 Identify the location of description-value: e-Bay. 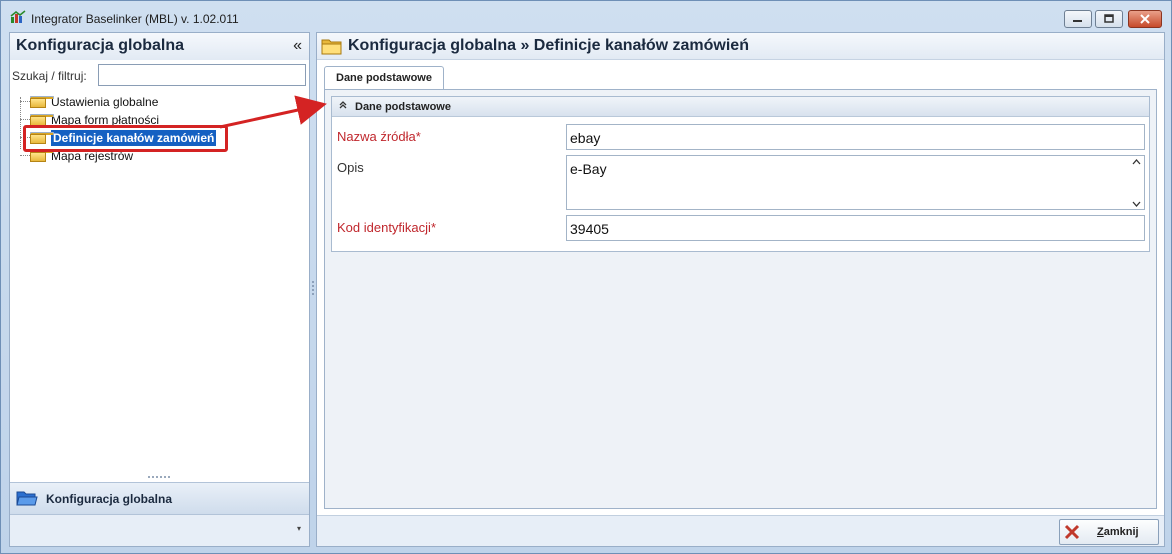
(588, 169).